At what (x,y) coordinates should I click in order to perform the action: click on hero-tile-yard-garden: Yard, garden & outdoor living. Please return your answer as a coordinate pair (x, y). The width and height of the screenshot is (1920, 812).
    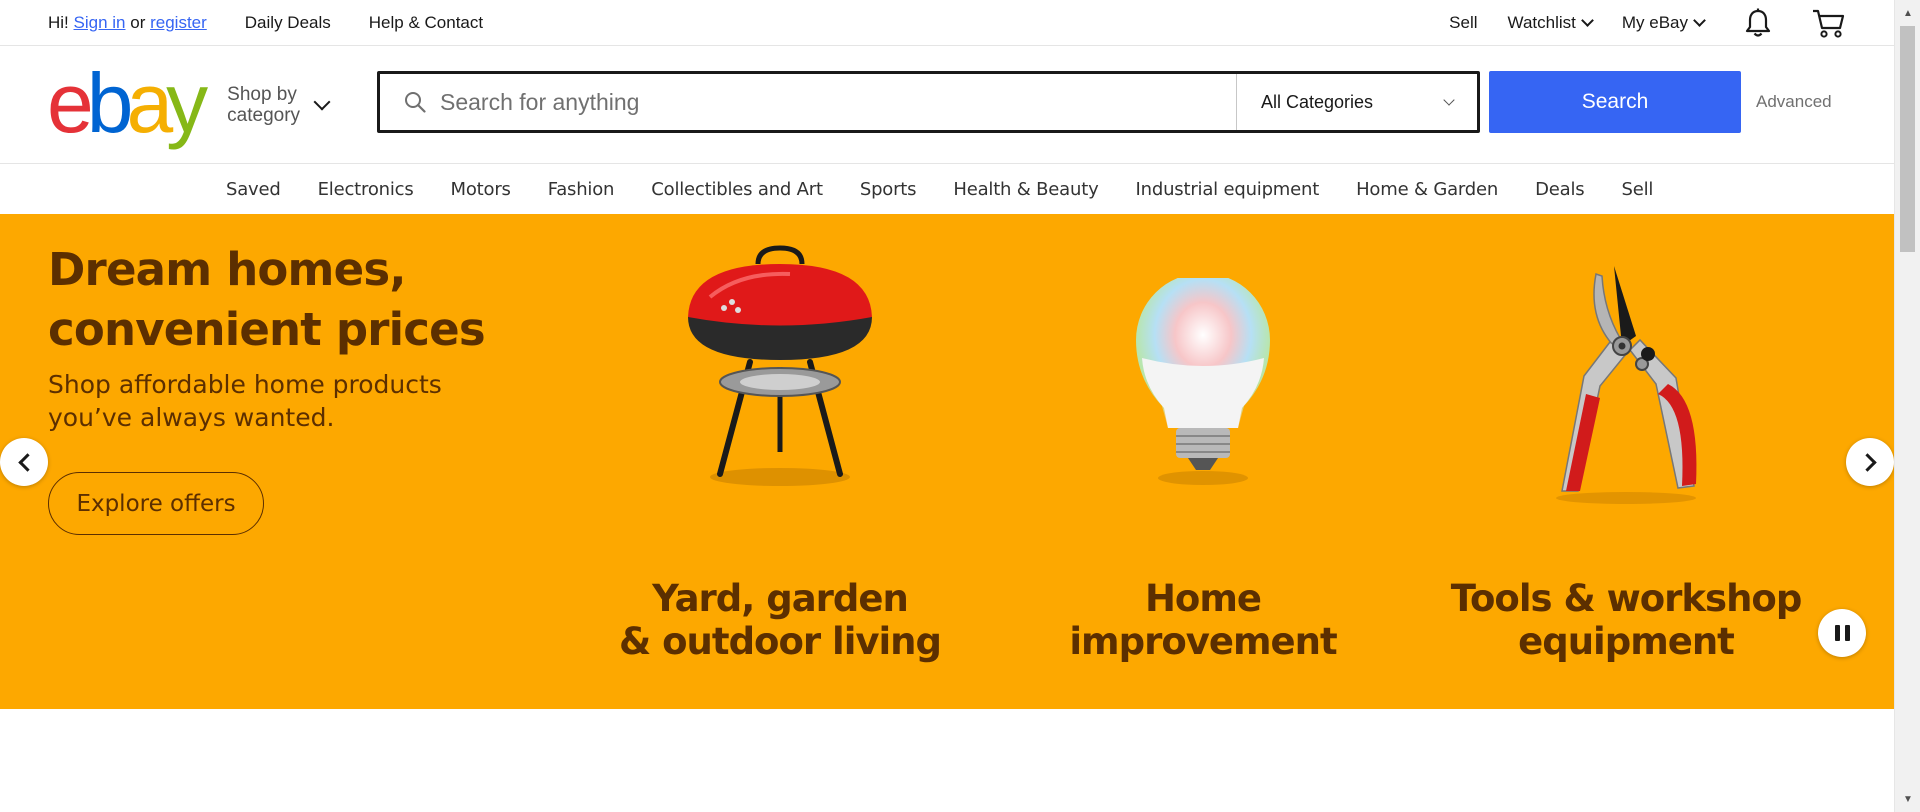
    Looking at the image, I should click on (780, 461).